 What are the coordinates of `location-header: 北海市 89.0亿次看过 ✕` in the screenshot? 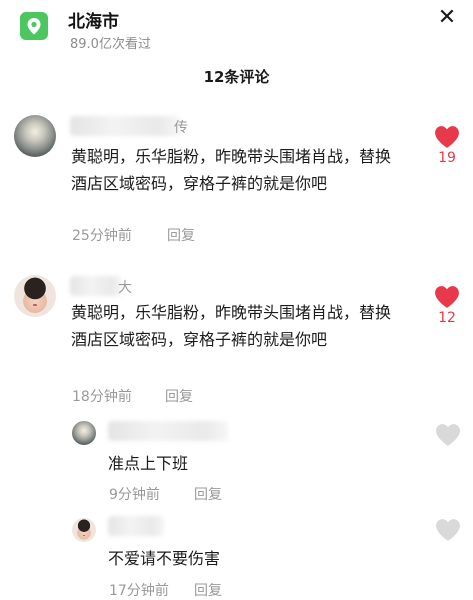 It's located at (236, 30).